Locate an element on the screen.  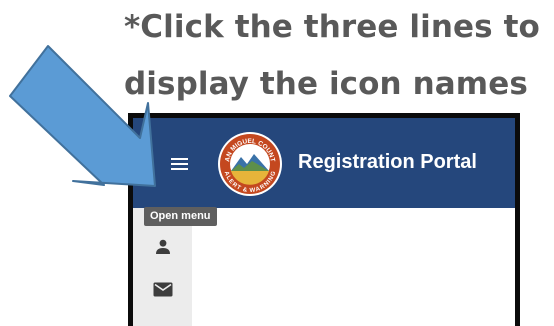
portal-title: Registration Portal is located at coordinates (387, 162).